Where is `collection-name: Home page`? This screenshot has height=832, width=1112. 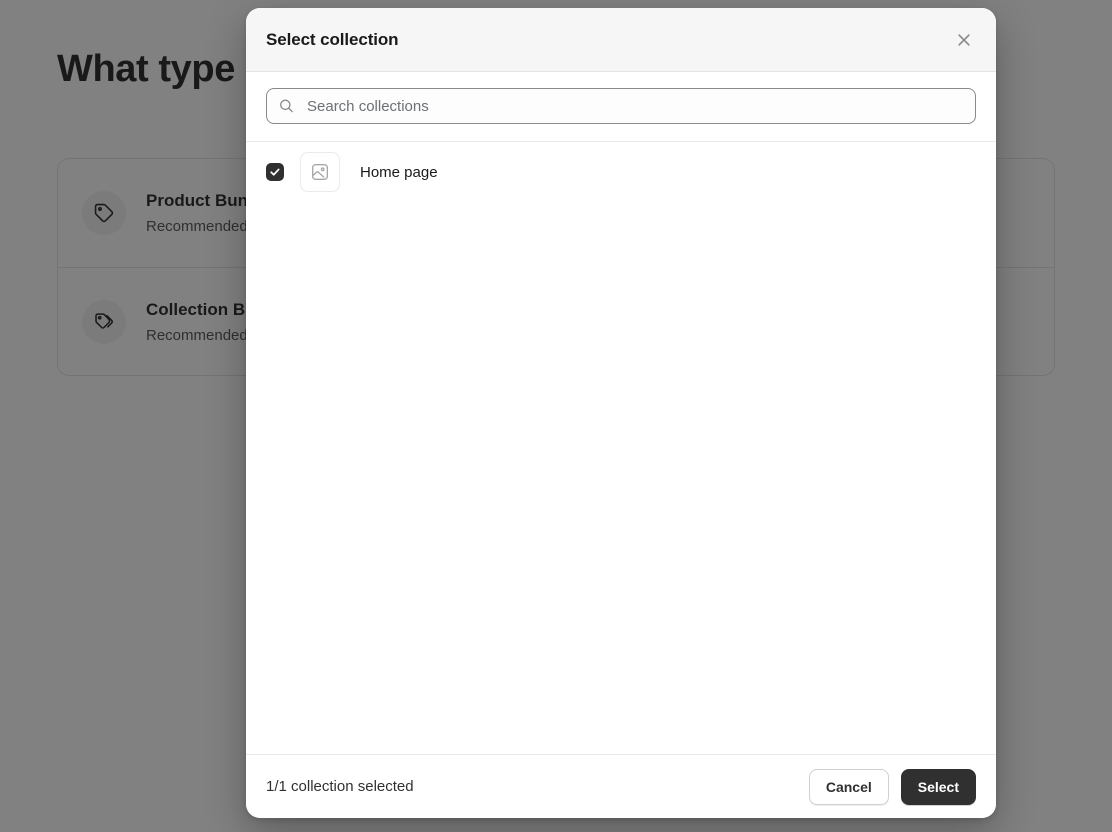
collection-name: Home page is located at coordinates (399, 172).